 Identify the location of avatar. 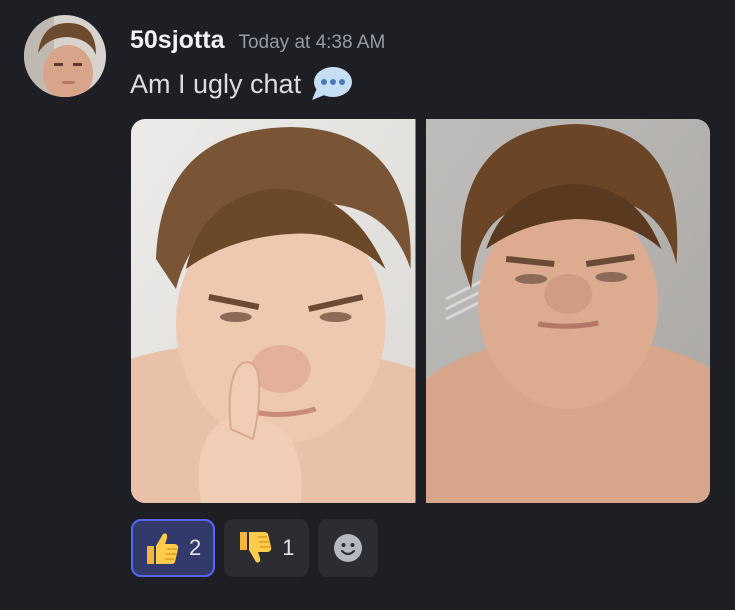
(65, 56).